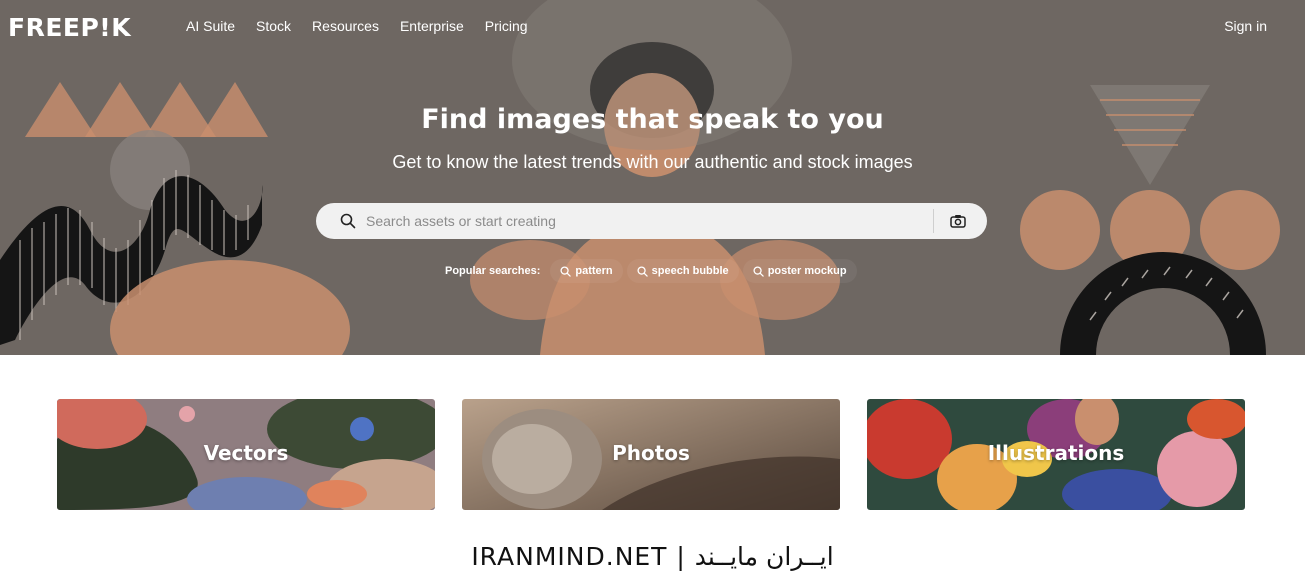 The height and width of the screenshot is (585, 1305). I want to click on nav-item-pricing: Pricing, so click(506, 26).